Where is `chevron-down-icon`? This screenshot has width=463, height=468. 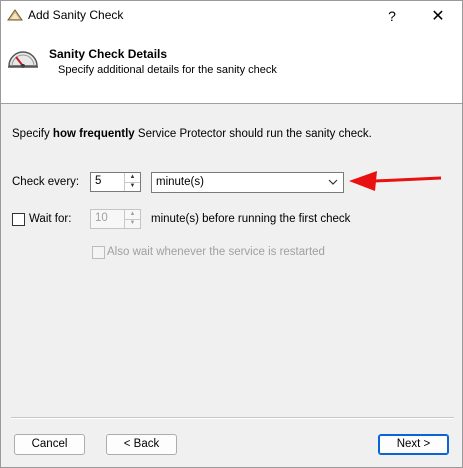 chevron-down-icon is located at coordinates (333, 182).